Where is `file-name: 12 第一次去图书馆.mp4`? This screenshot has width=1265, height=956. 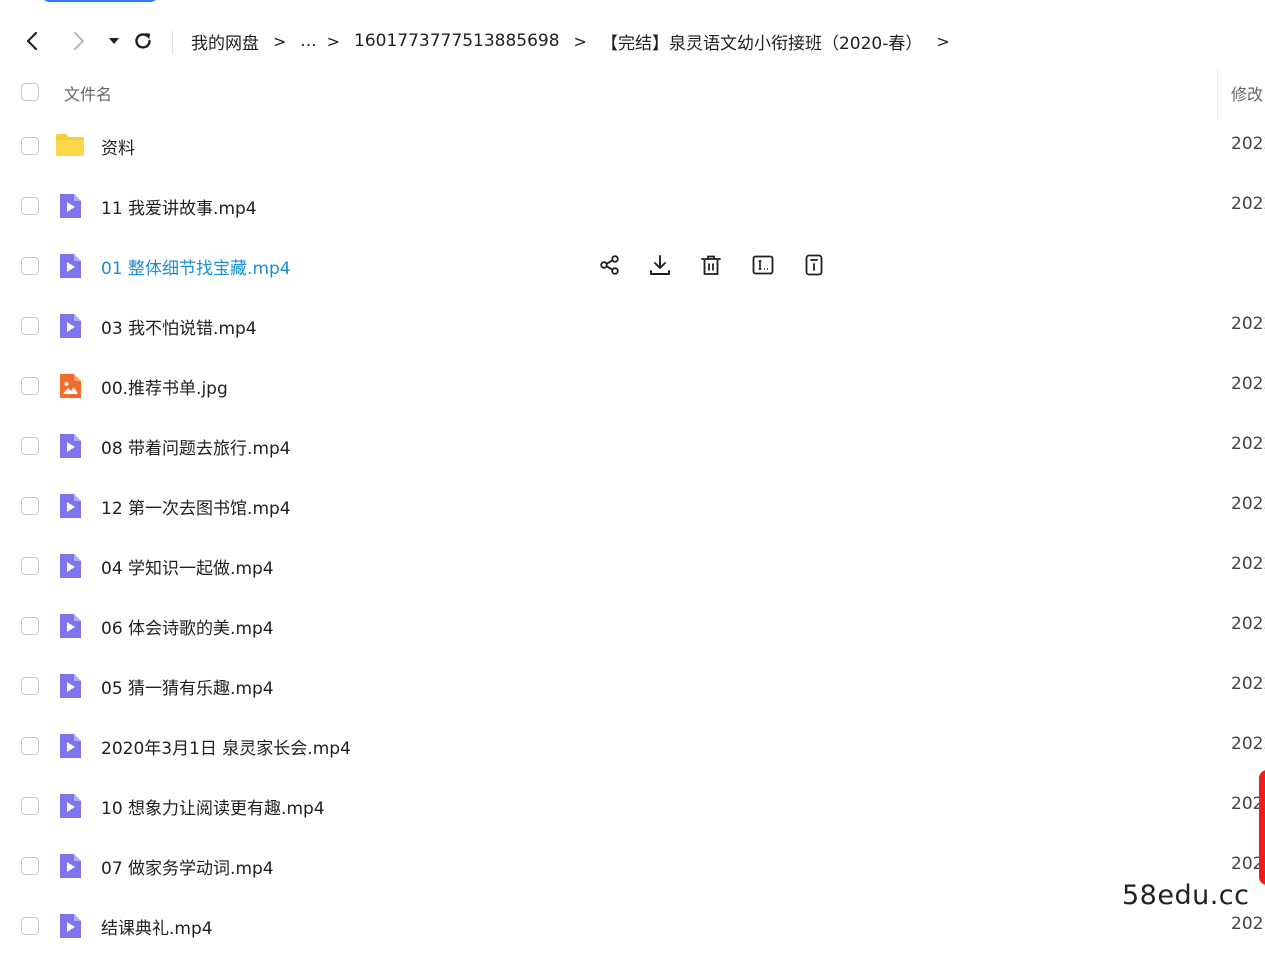
file-name: 12 第一次去图书馆.mp4 is located at coordinates (196, 506).